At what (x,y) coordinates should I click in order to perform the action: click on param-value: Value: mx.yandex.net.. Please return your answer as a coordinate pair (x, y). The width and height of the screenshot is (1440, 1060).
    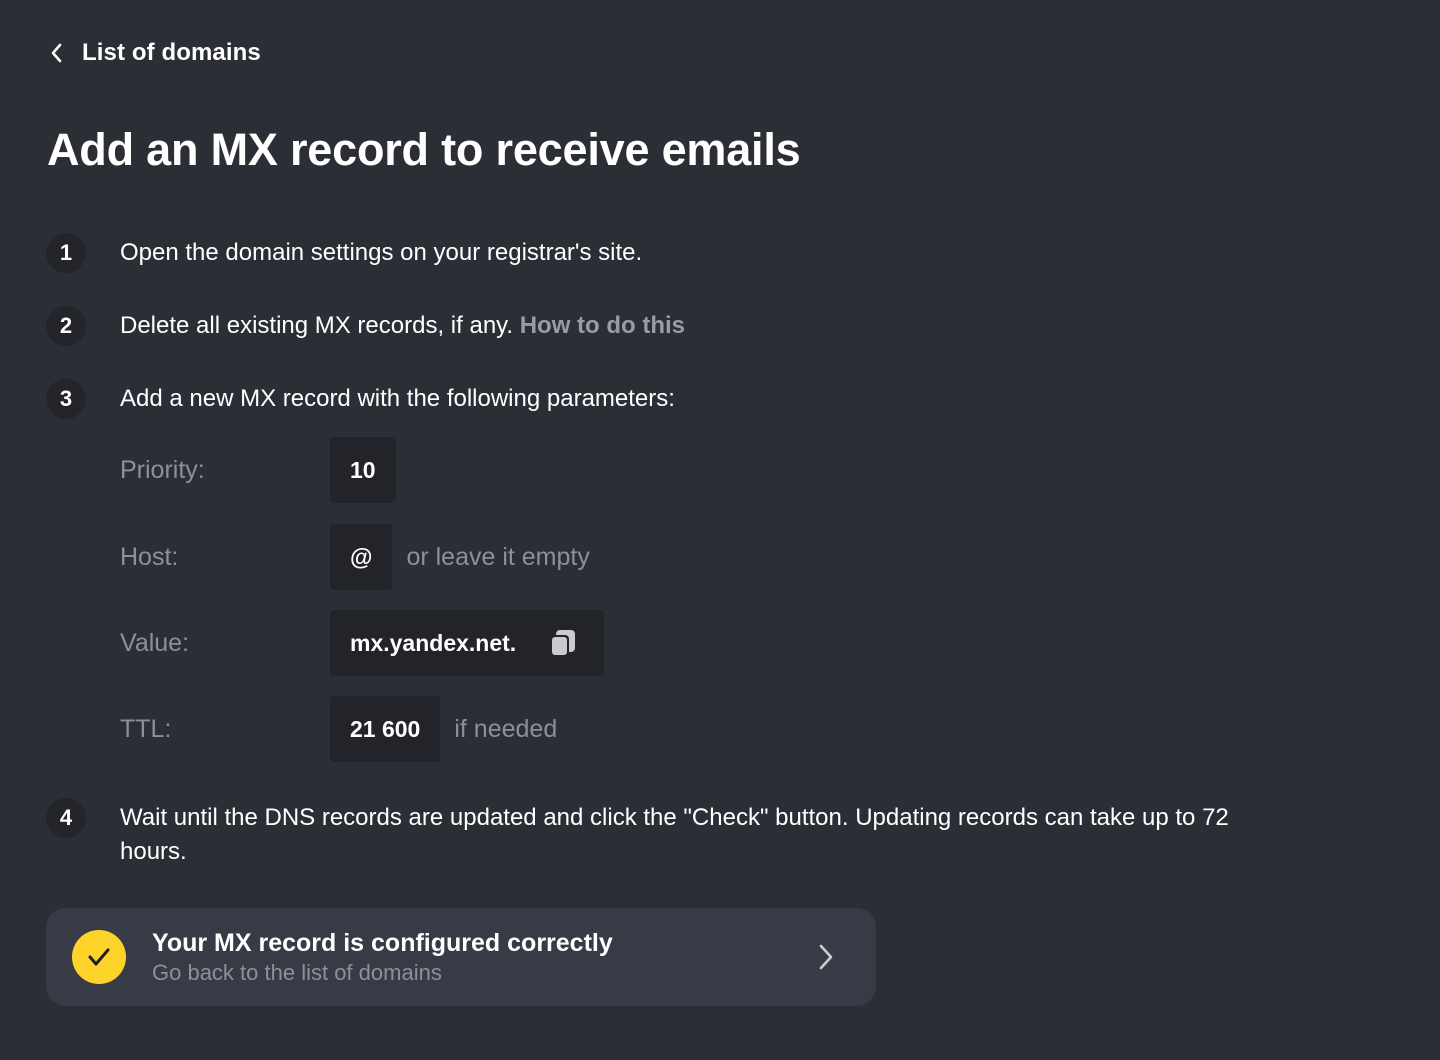
    Looking at the image, I should click on (362, 643).